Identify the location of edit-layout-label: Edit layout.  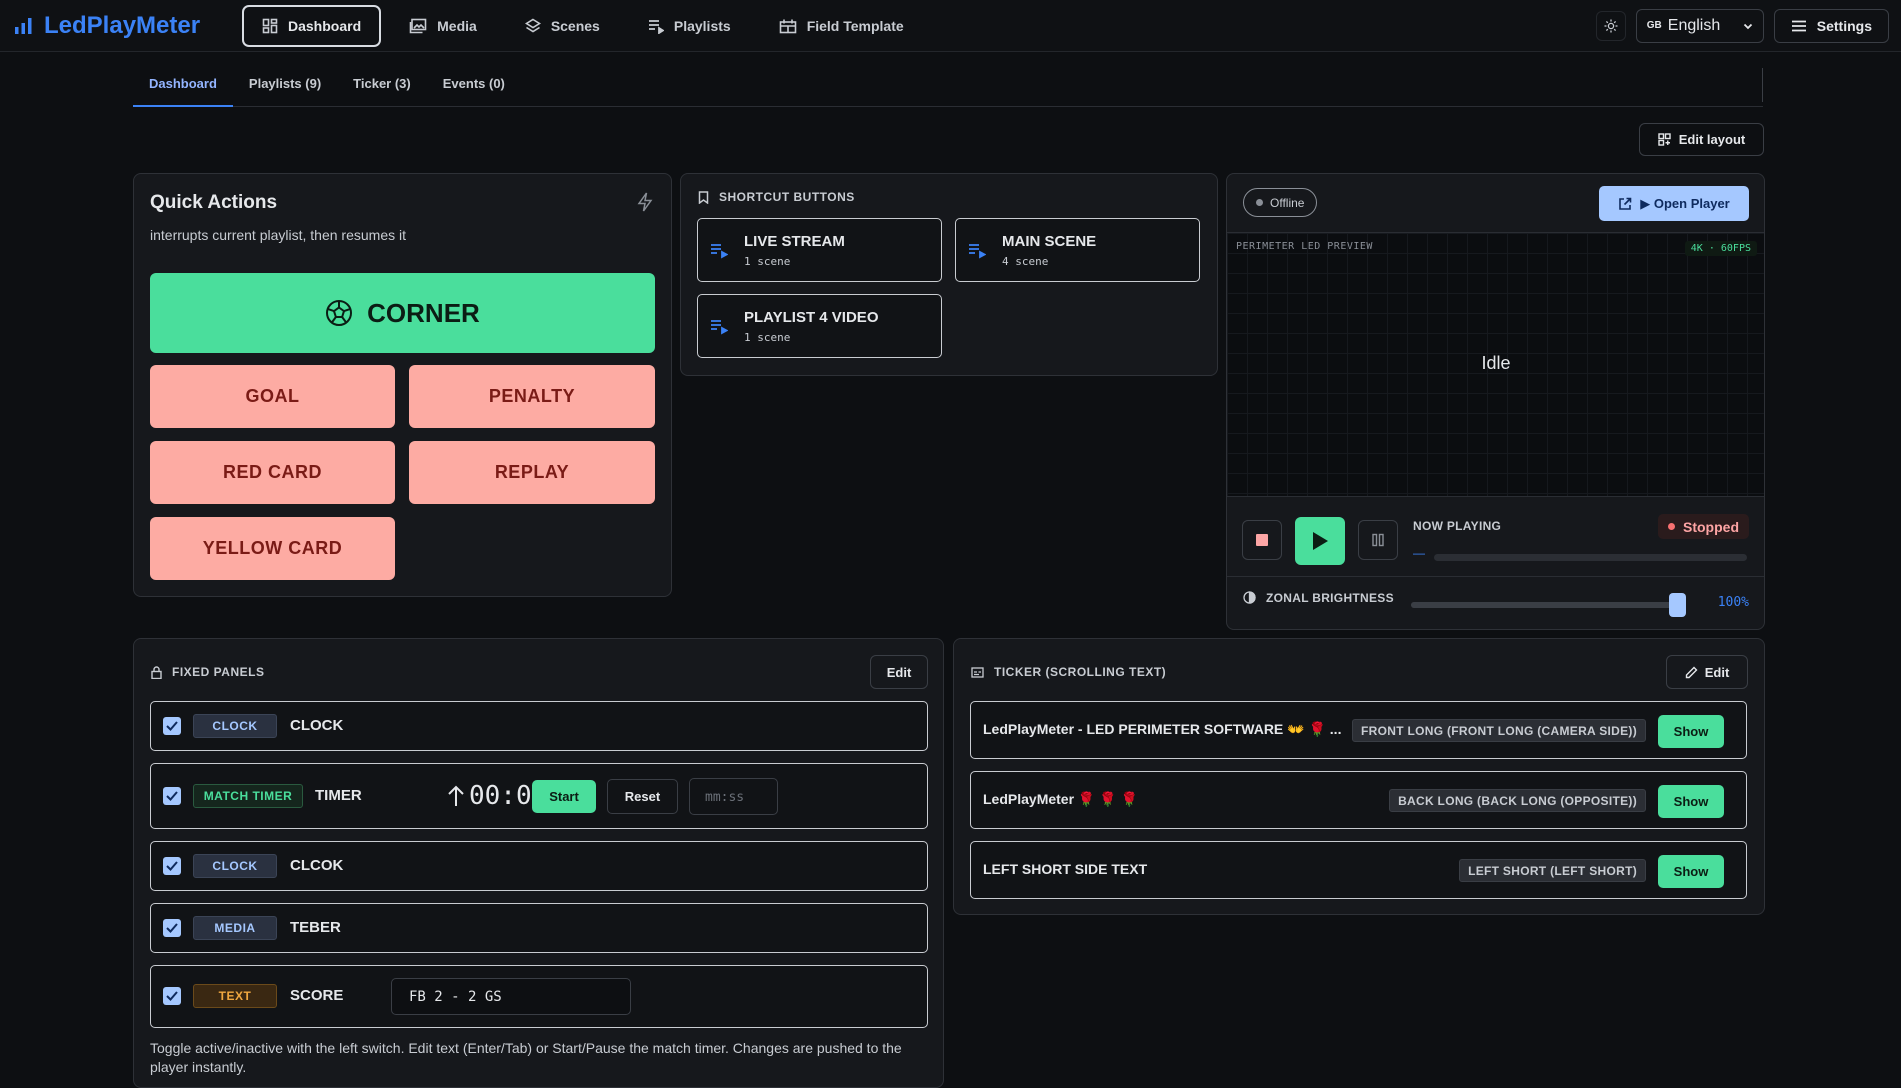
(1712, 139).